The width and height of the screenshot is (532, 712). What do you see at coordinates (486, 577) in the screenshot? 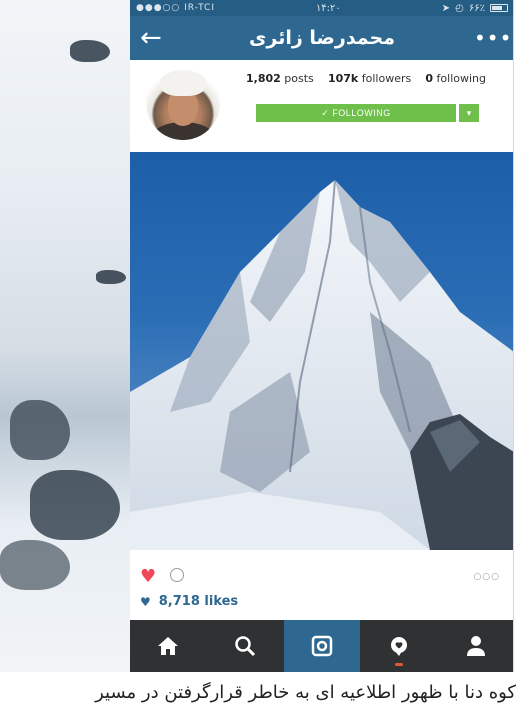
I see `post-options-icon: ○○○` at bounding box center [486, 577].